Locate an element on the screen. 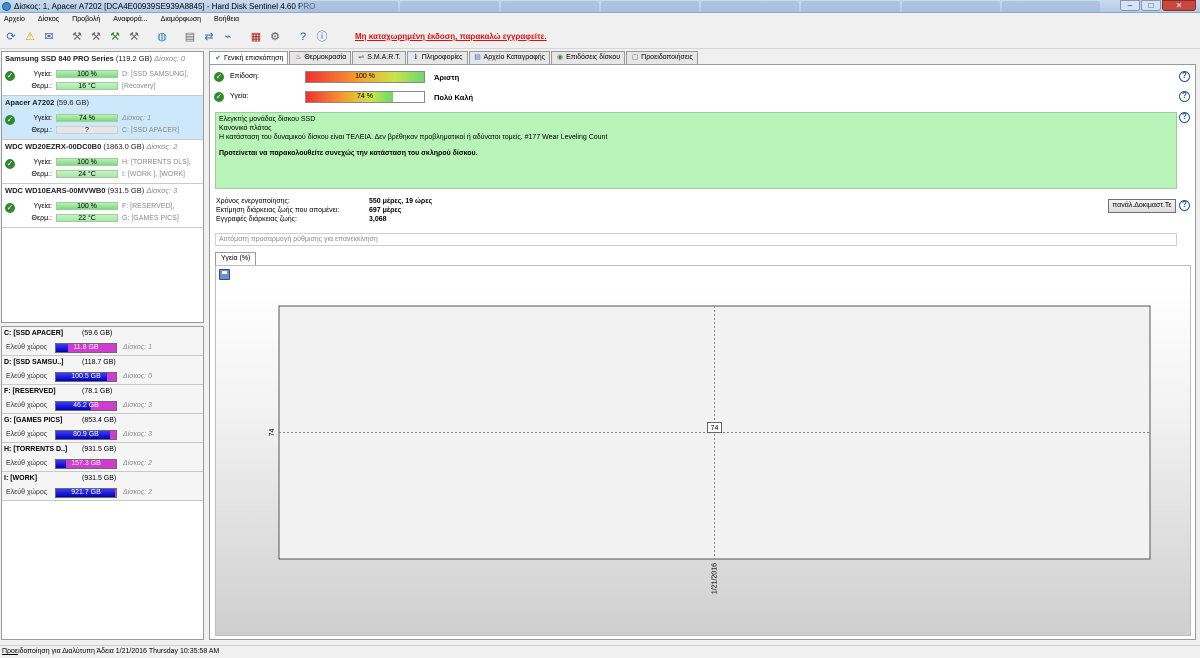  network-icon: ⌁ is located at coordinates (228, 37).